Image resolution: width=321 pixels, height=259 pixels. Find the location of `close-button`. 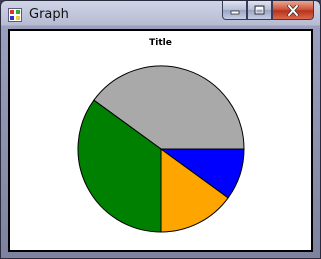

close-button is located at coordinates (293, 10).